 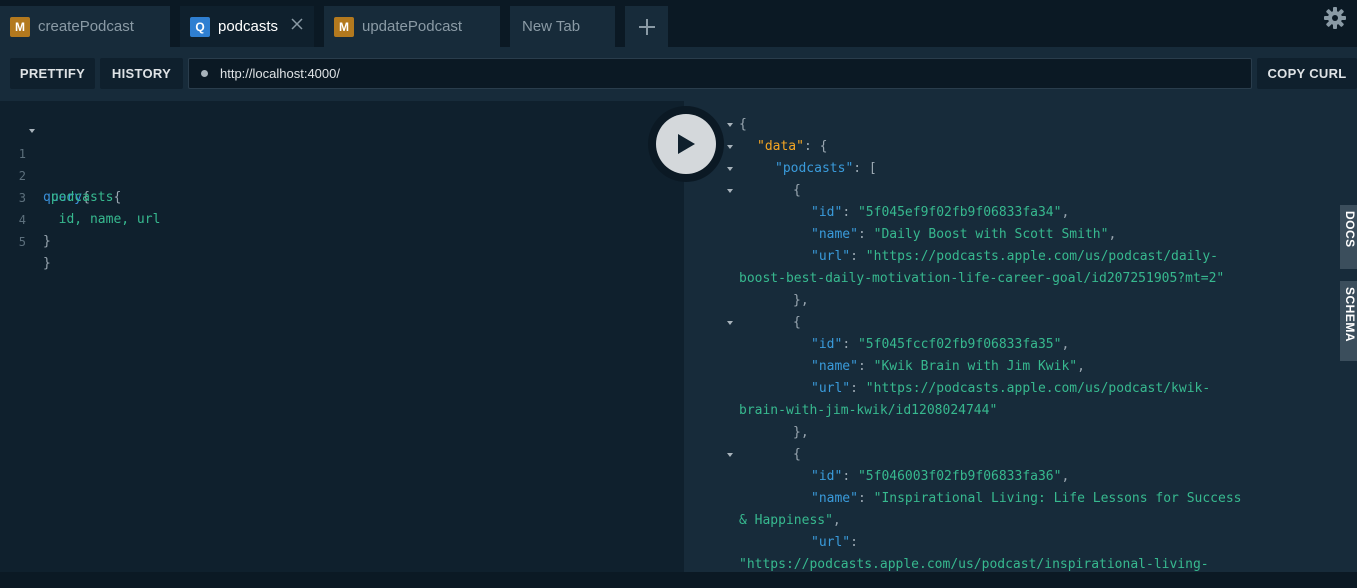 I want to click on tab-label: createPodcast, so click(x=86, y=26).